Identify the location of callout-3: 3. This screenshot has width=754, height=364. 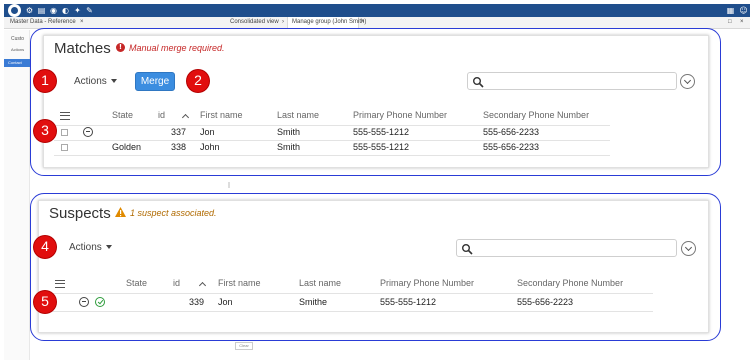
(45, 131).